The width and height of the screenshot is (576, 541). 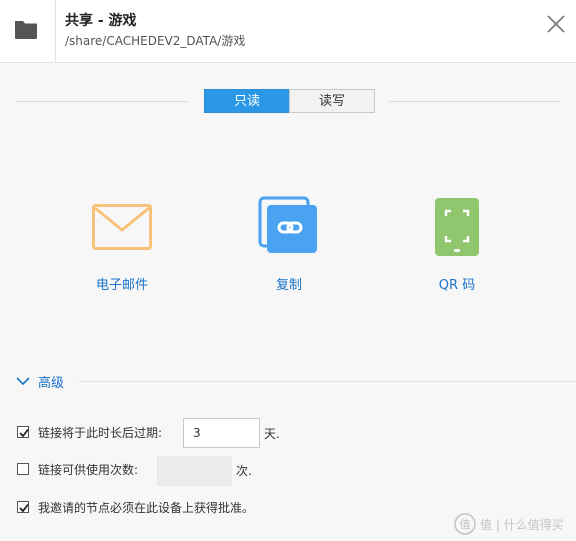 What do you see at coordinates (55, 31) in the screenshot?
I see `header-divider` at bounding box center [55, 31].